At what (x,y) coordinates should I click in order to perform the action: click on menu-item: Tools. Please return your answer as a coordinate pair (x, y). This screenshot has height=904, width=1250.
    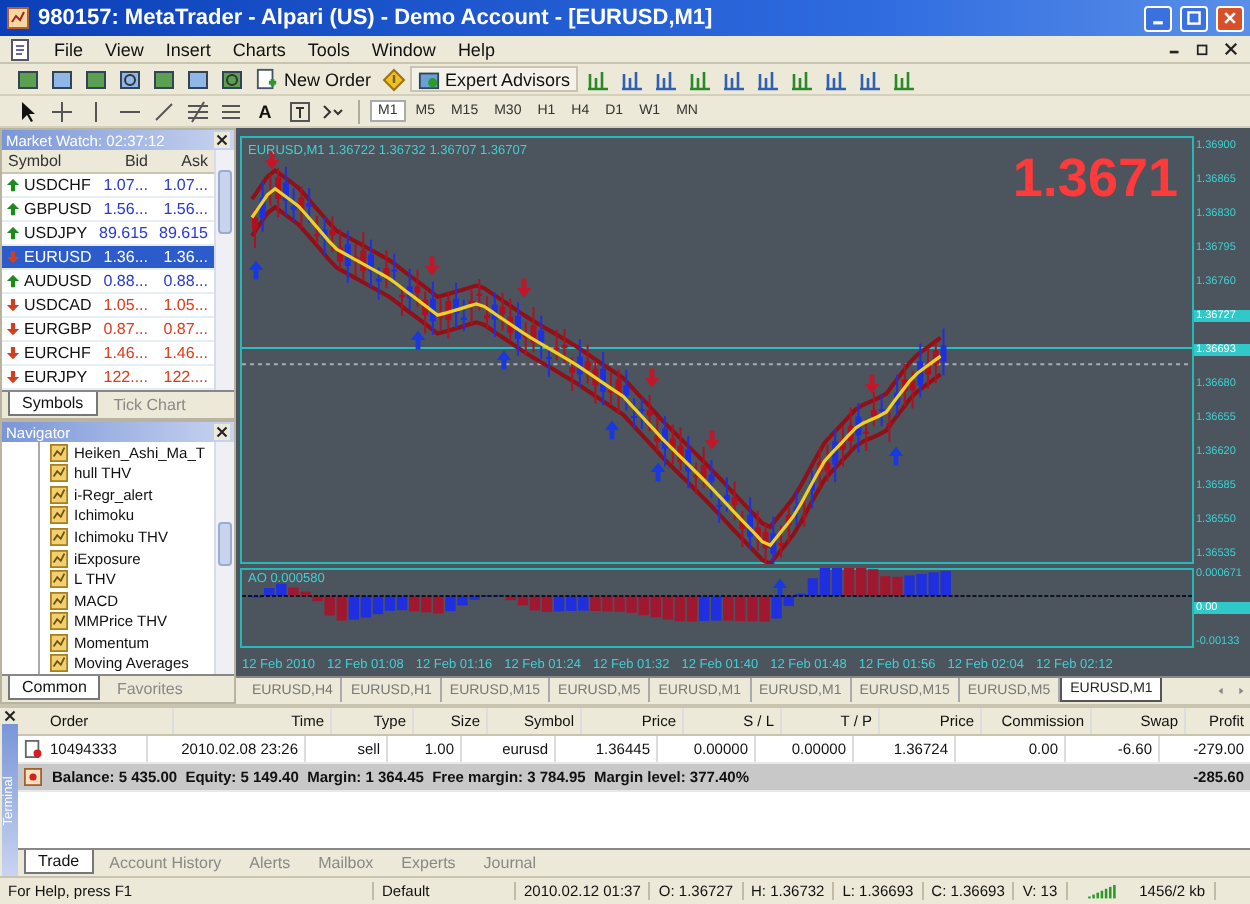
    Looking at the image, I should click on (328, 49).